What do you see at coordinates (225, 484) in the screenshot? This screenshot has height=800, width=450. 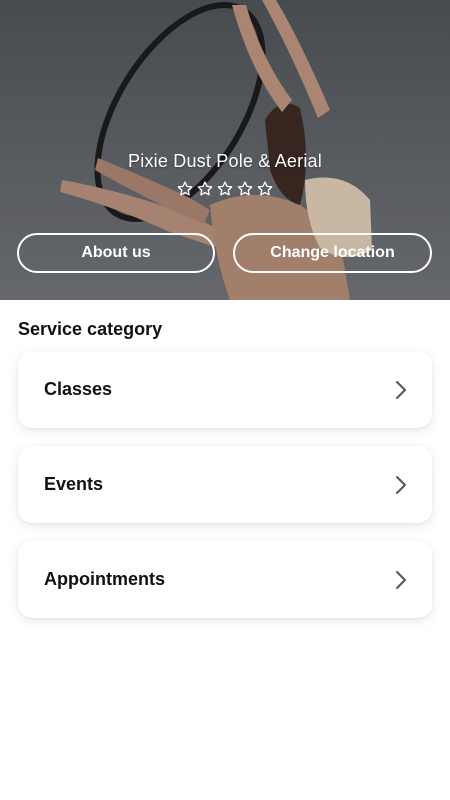 I see `service-item-events: Events` at bounding box center [225, 484].